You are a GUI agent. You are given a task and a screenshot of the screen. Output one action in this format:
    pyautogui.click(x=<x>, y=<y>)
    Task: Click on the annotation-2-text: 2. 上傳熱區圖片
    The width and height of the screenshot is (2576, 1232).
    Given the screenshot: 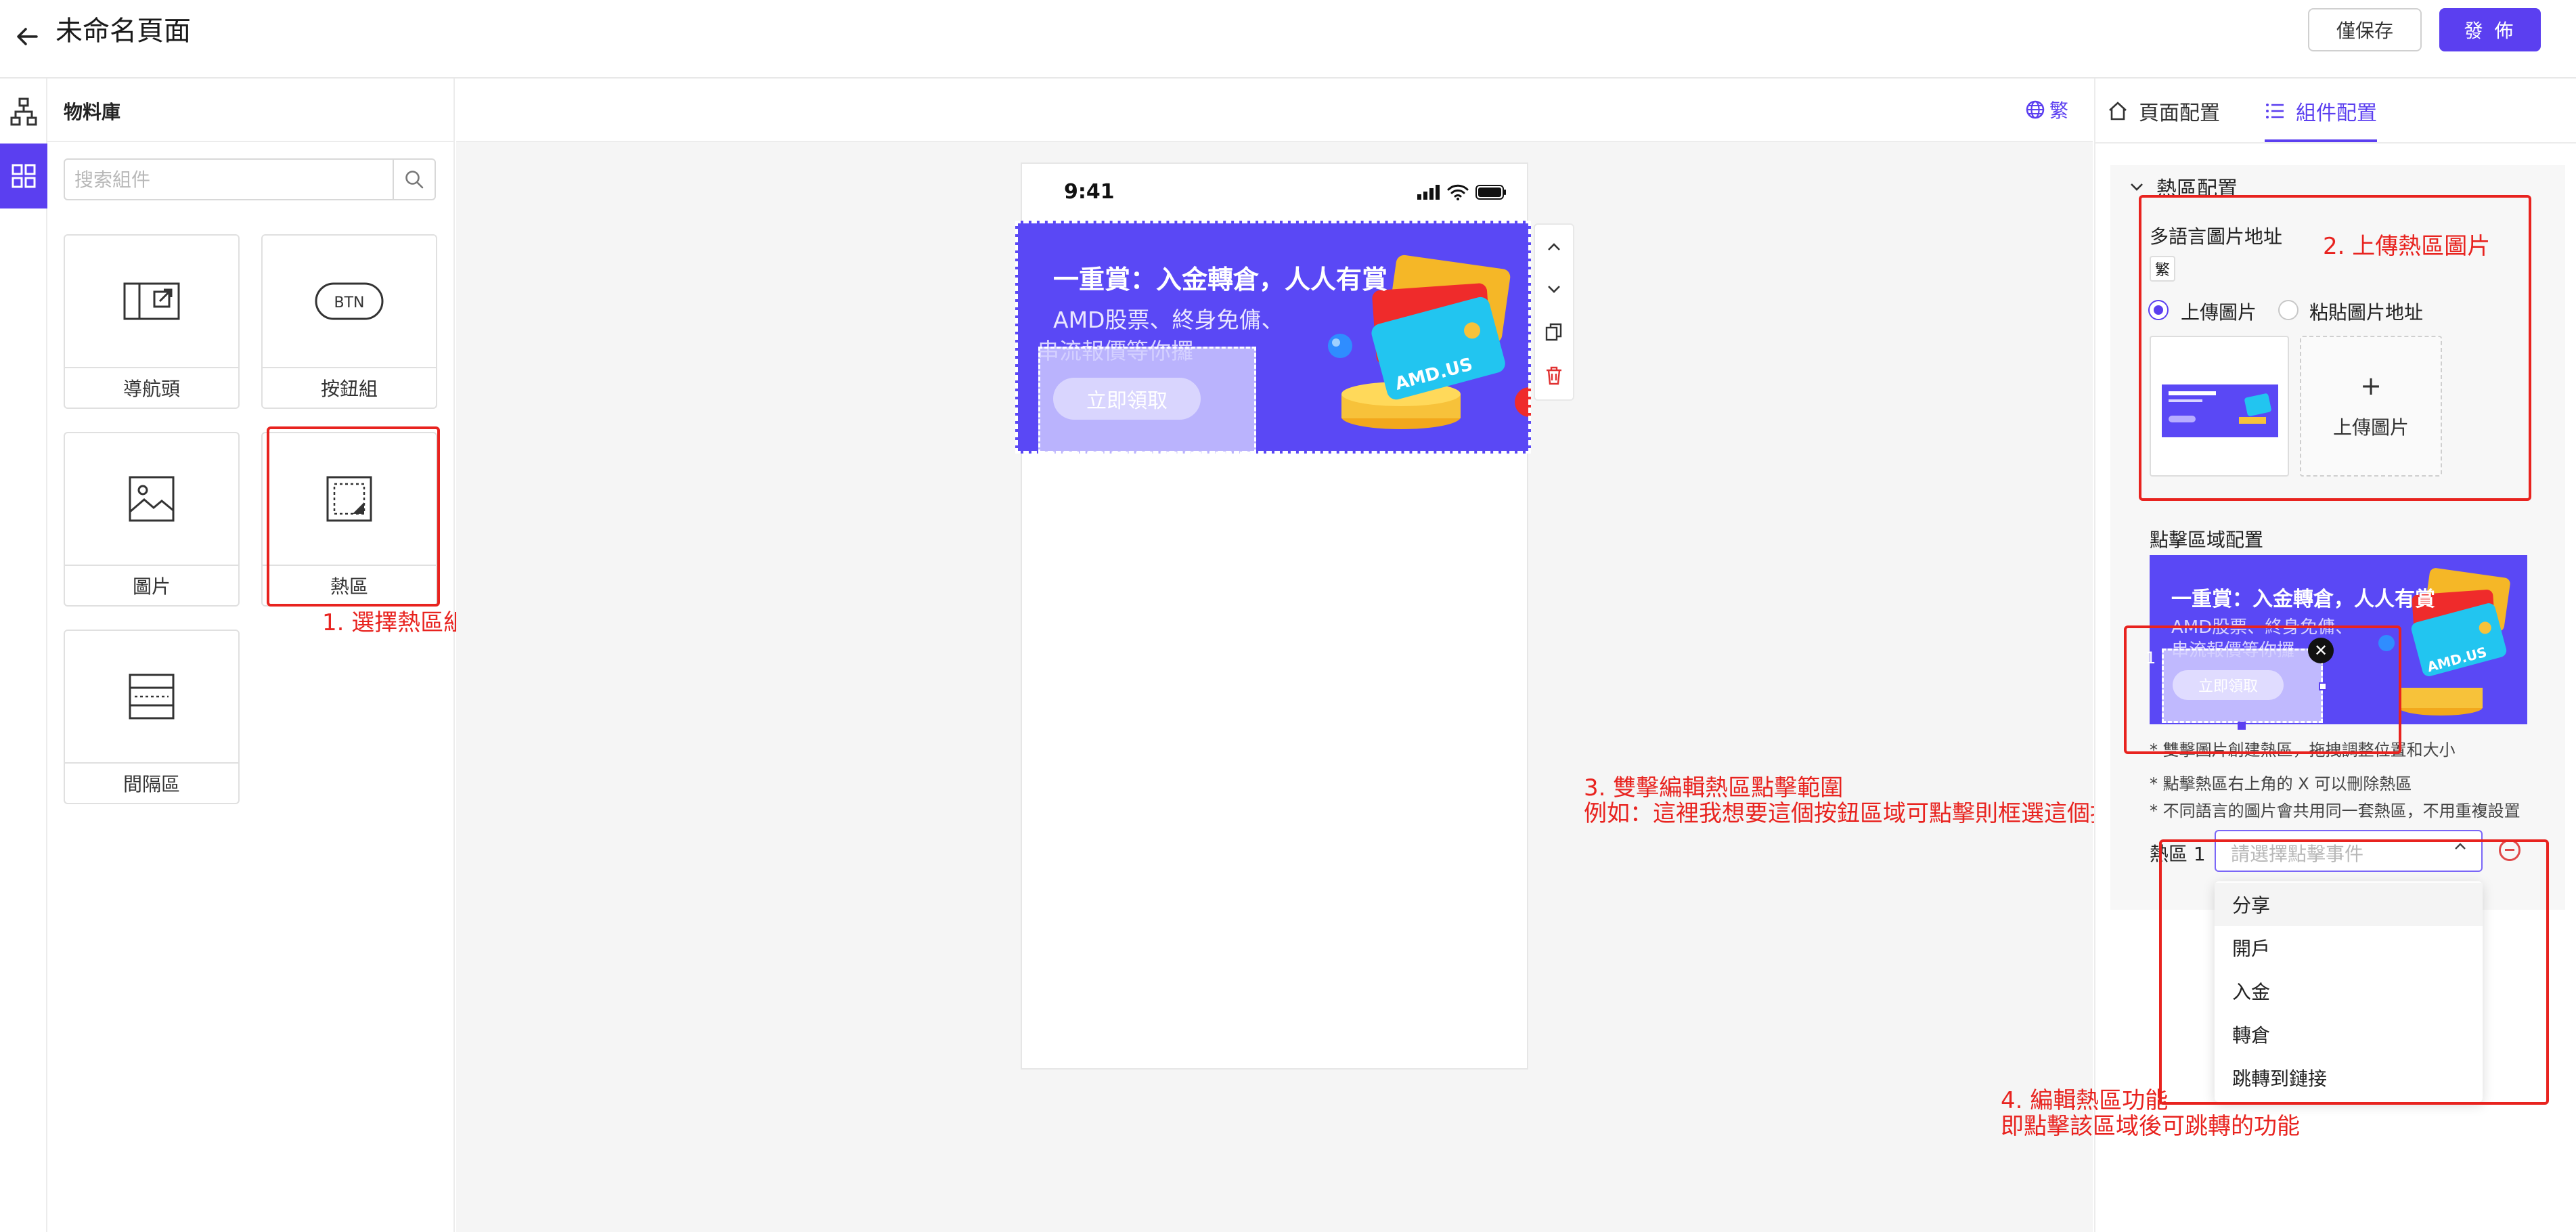 What is the action you would take?
    pyautogui.click(x=2407, y=246)
    